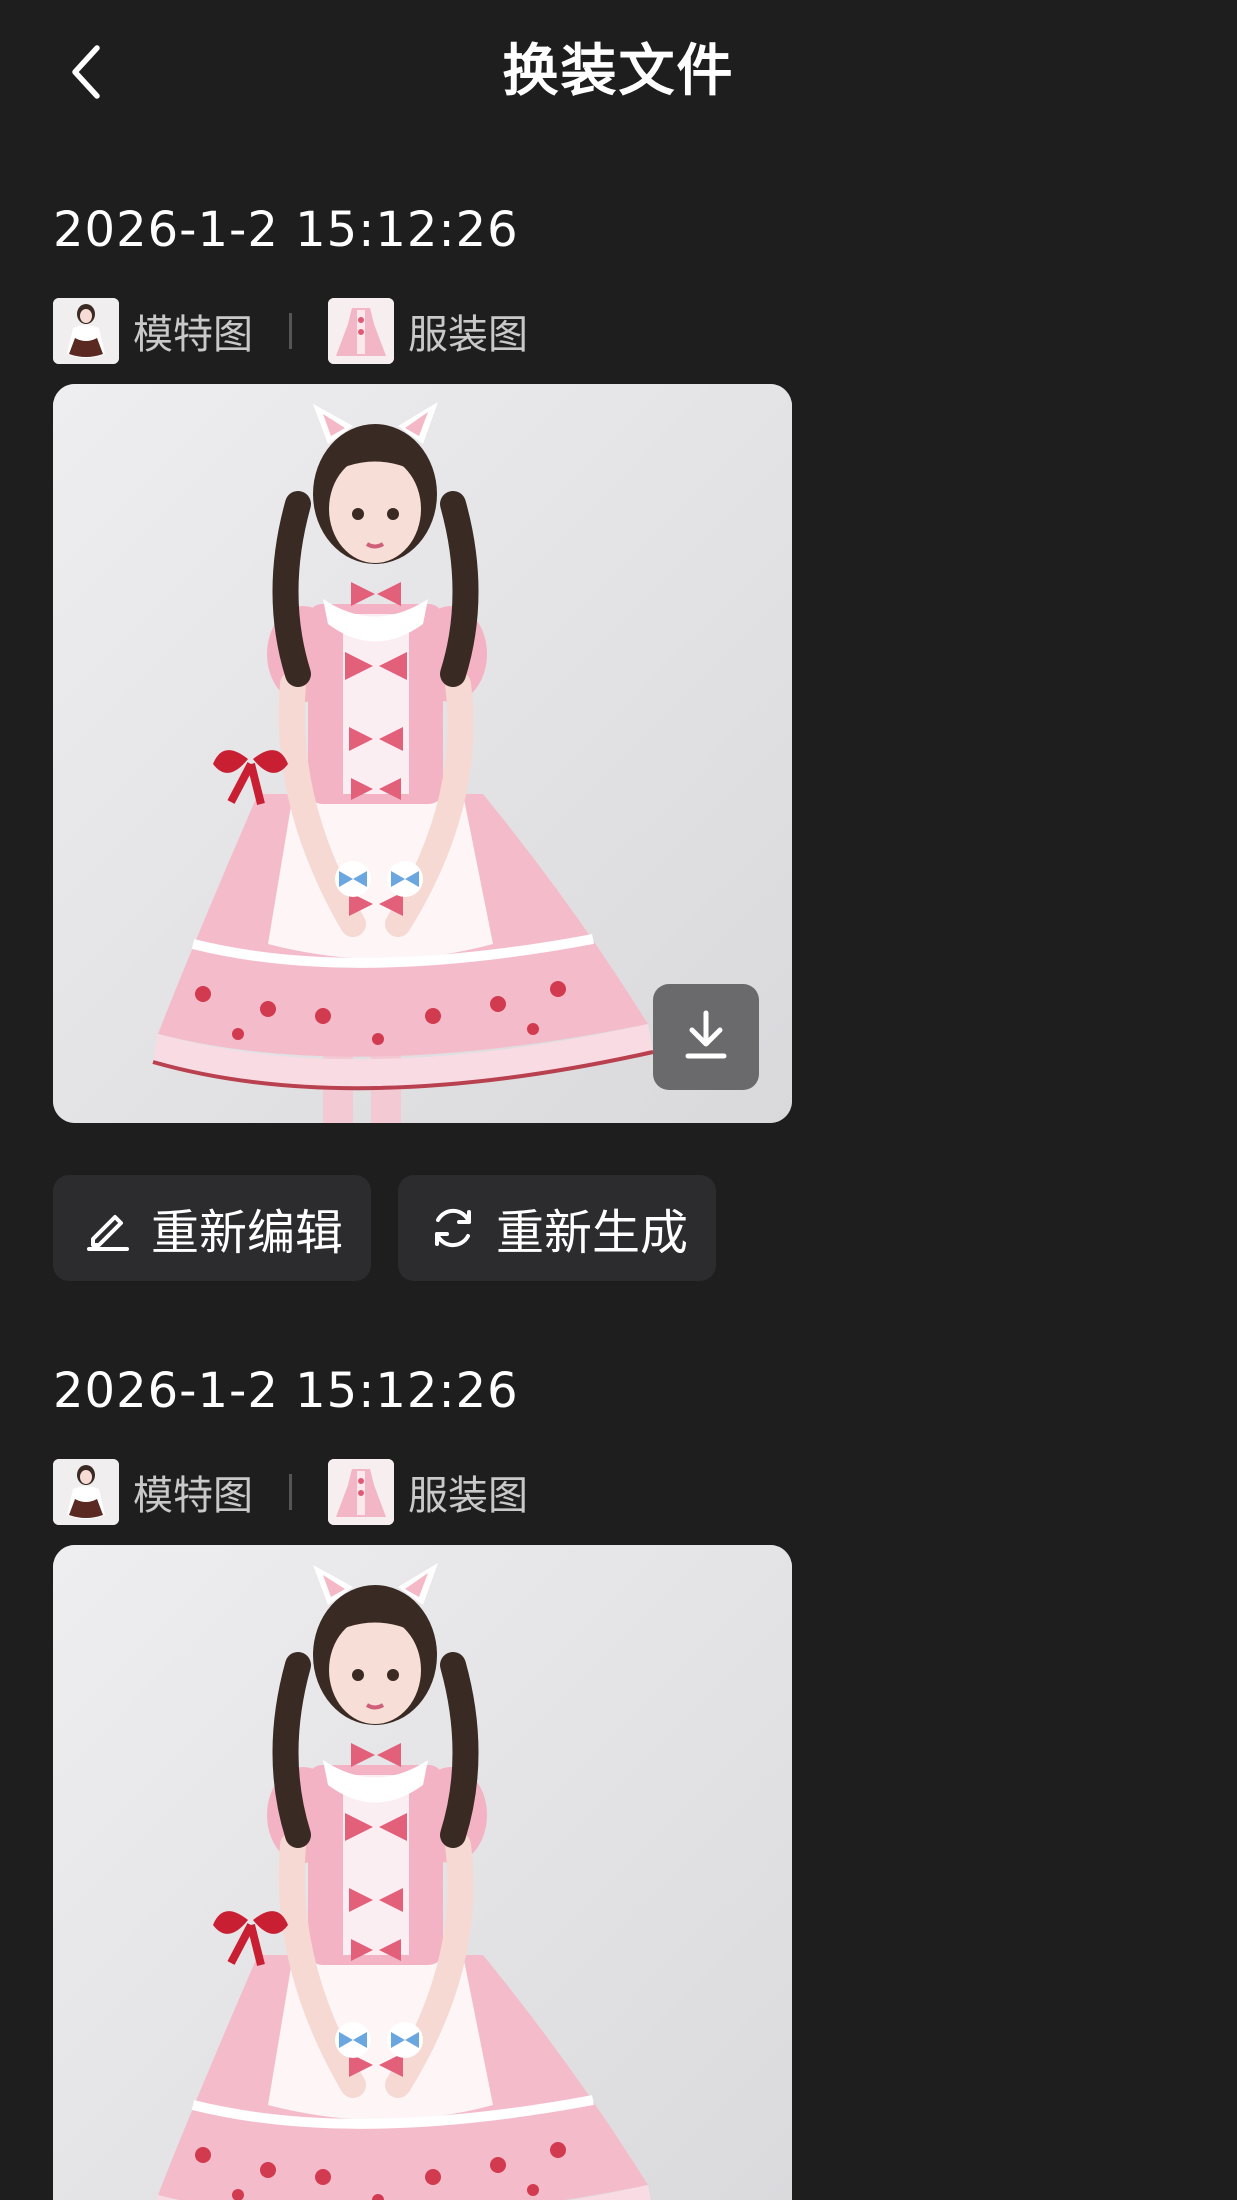  I want to click on regenerate-button: 重新生成, so click(557, 1228).